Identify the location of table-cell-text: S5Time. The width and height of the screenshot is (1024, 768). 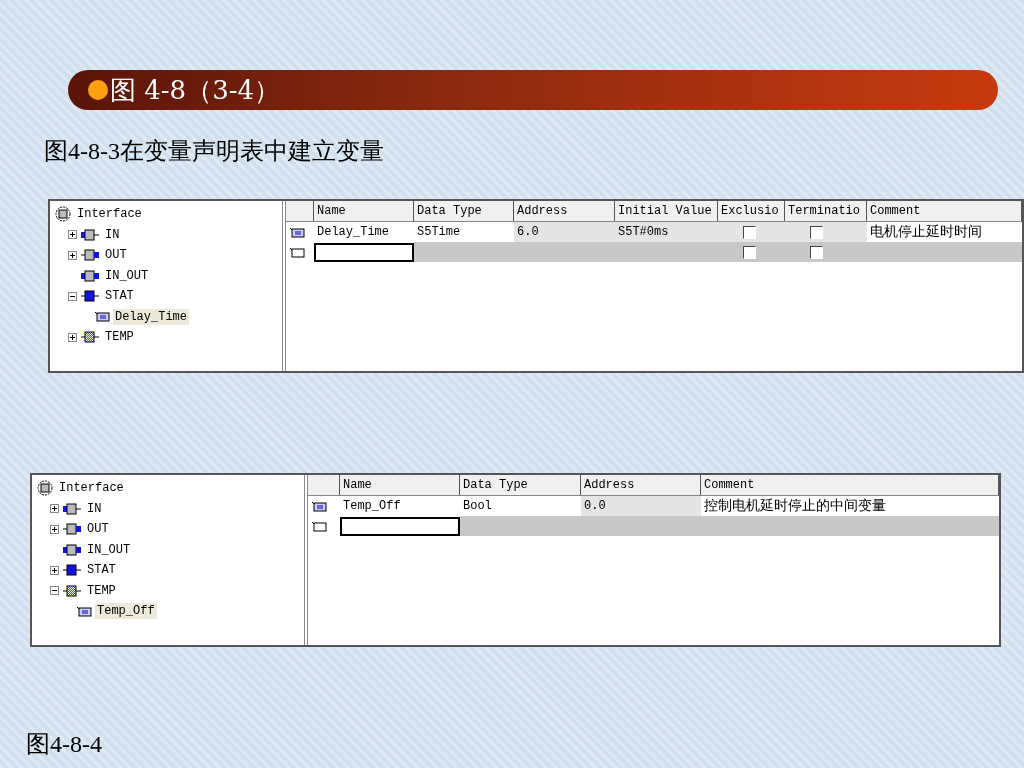
(439, 232).